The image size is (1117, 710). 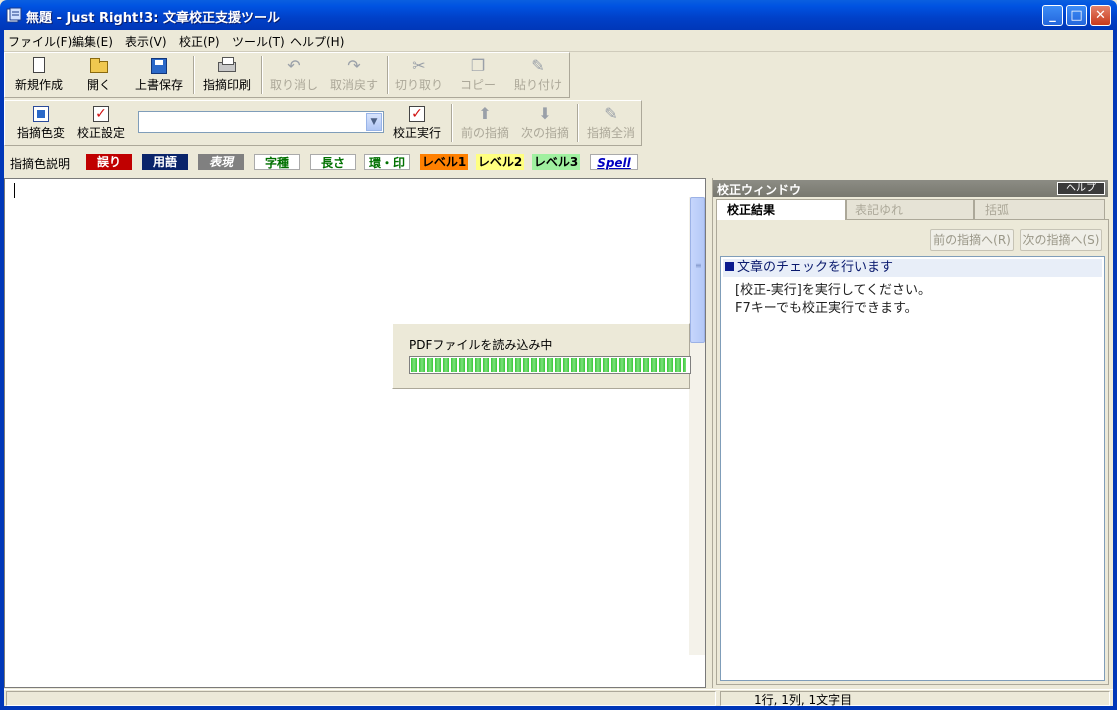 I want to click on print-button: 指摘印刷, so click(x=227, y=75).